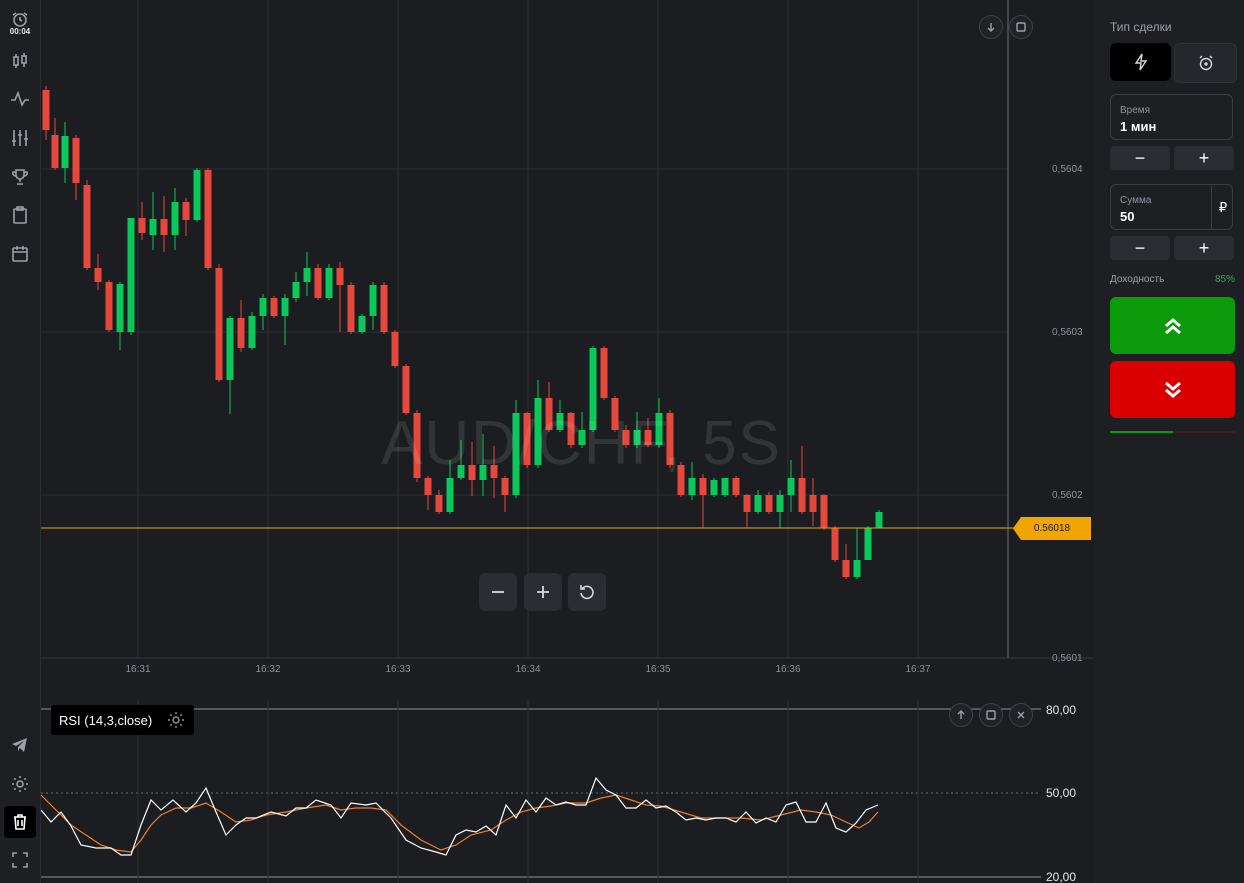  Describe the element at coordinates (991, 27) in the screenshot. I see `scroll-down-icon` at that location.